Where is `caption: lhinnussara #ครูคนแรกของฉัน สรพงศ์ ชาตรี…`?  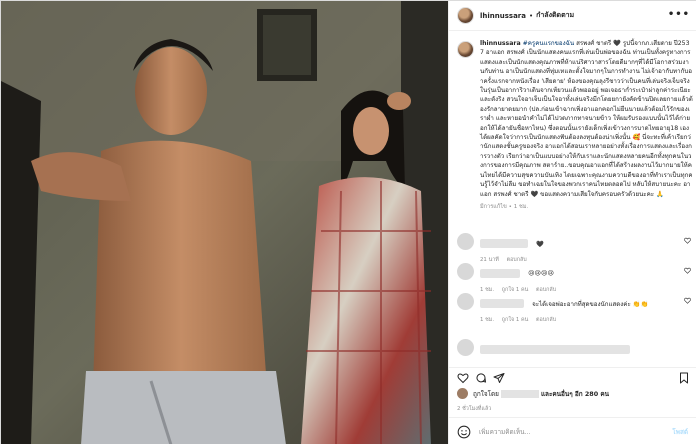
caption: lhinnussara #ครูคนแรกของฉัน สรพงศ์ ชาตรี… is located at coordinates (575, 125).